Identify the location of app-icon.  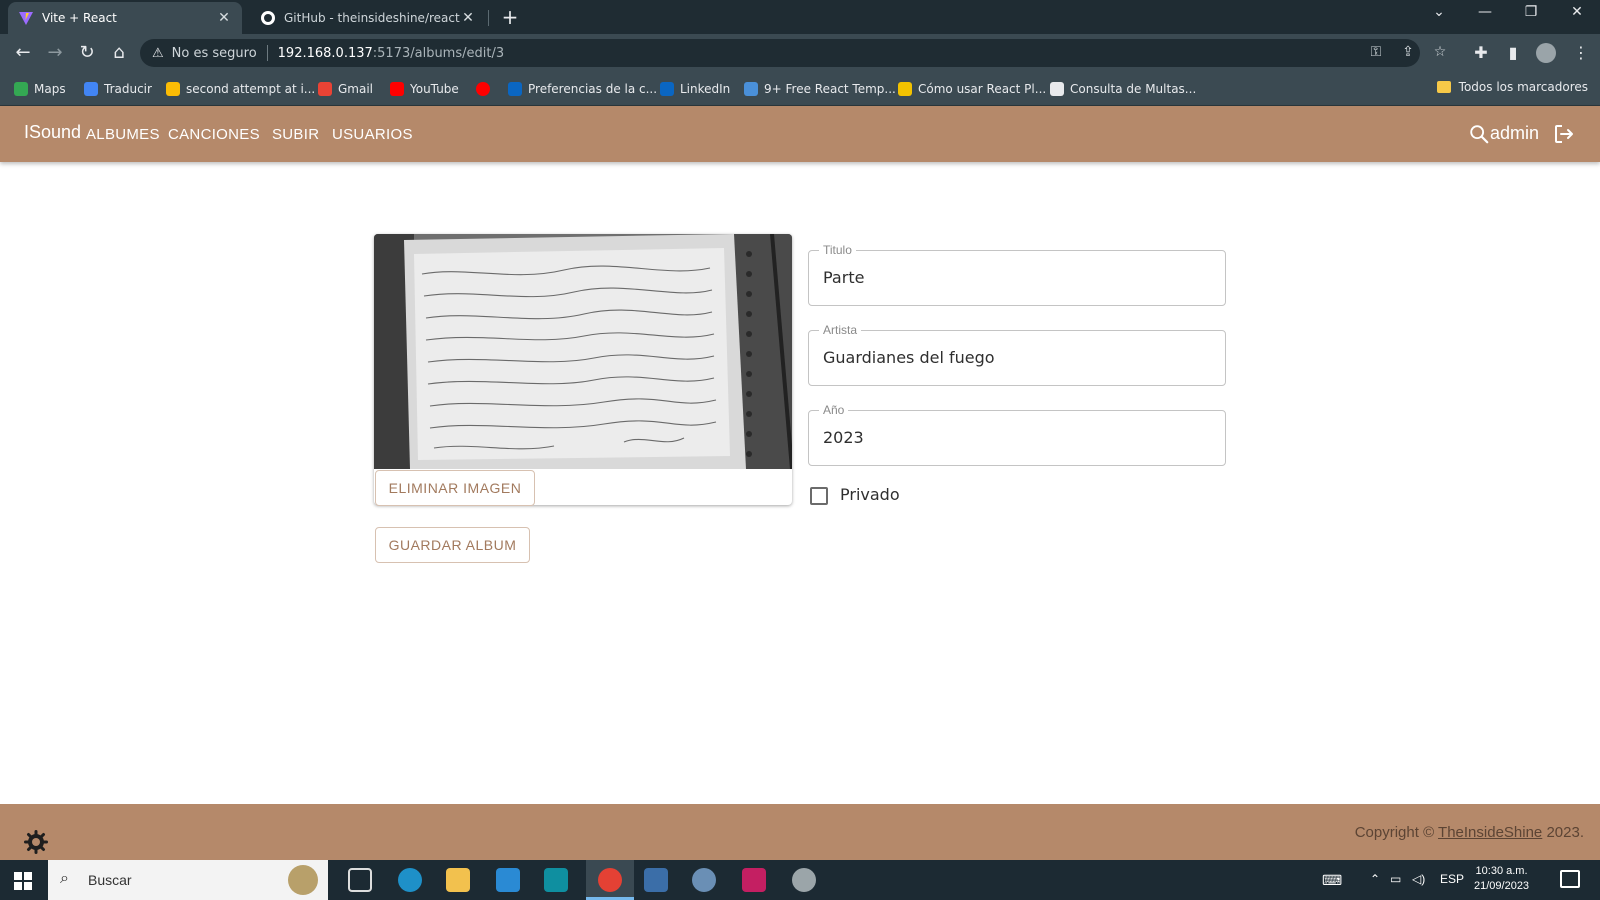
(556, 880).